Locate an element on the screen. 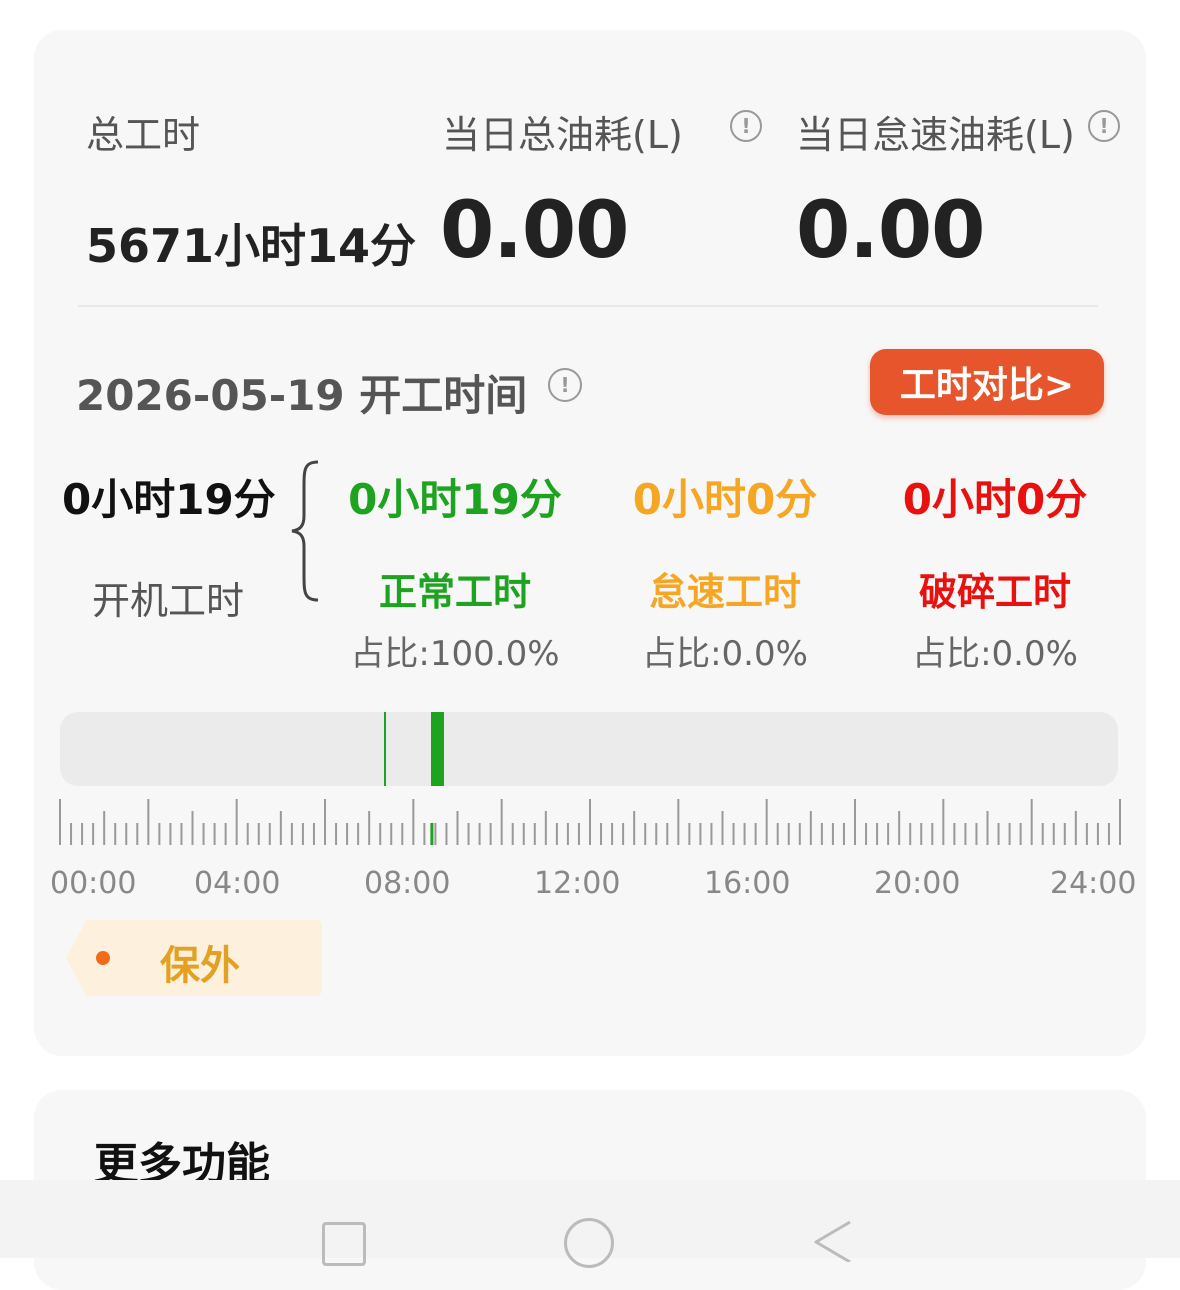 This screenshot has height=1290, width=1180. breaking-hours-column: 0小时0分 破碎工时 占比:0.0% is located at coordinates (995, 570).